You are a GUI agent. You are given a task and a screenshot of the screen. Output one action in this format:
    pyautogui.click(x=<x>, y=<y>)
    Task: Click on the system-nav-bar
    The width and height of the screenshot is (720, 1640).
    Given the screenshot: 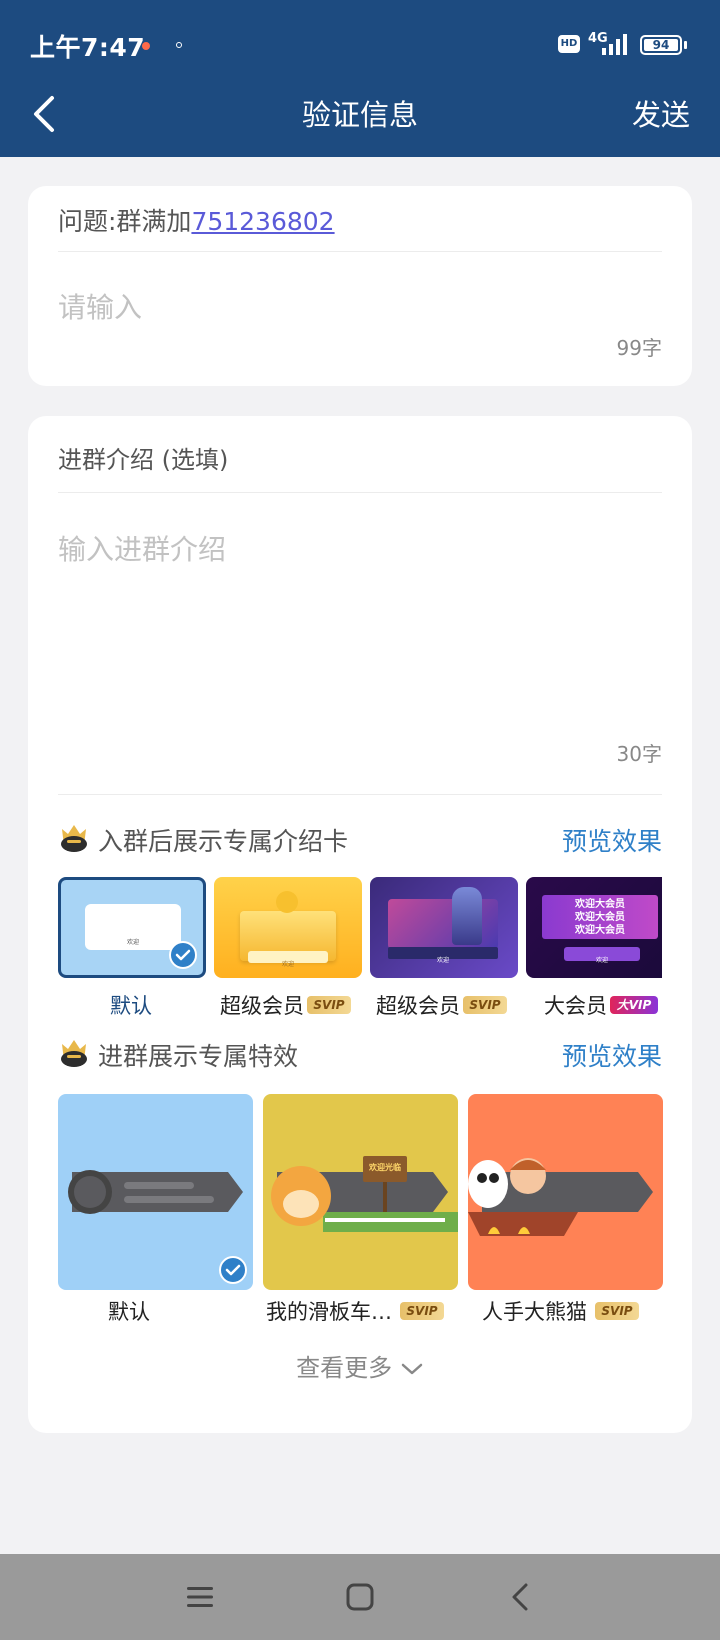 What is the action you would take?
    pyautogui.click(x=360, y=1597)
    